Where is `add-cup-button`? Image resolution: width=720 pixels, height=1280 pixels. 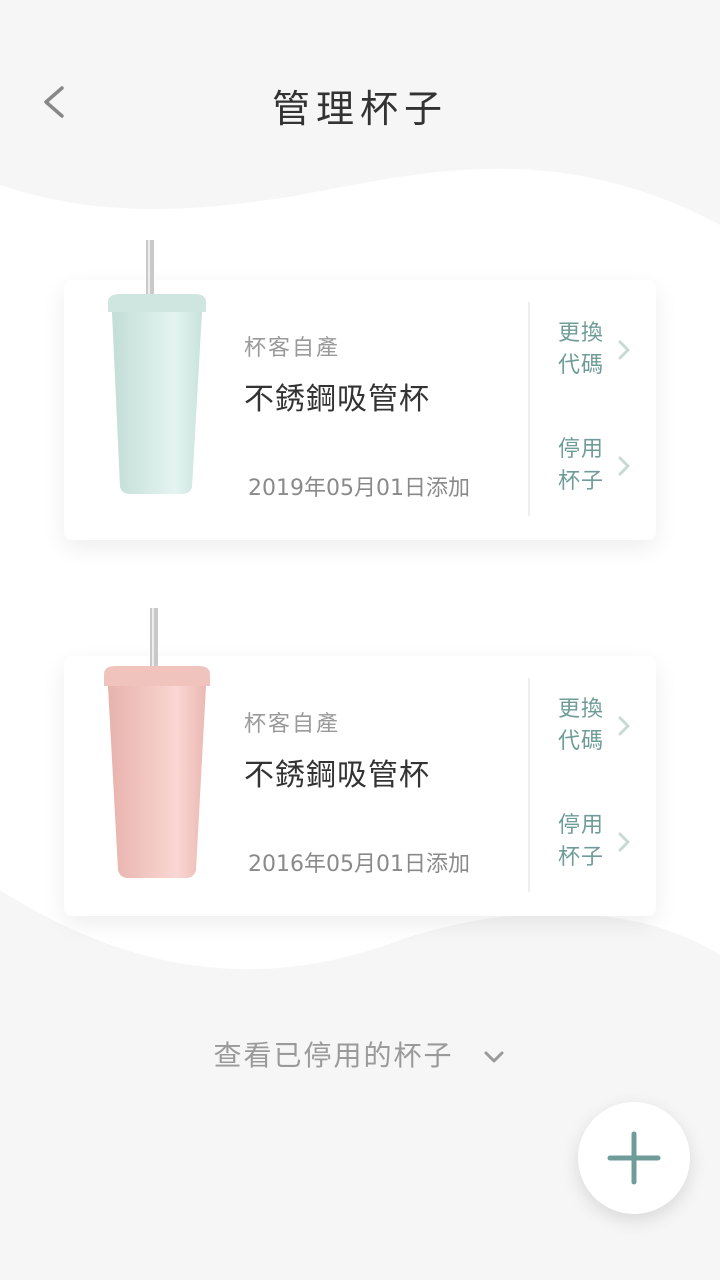
add-cup-button is located at coordinates (634, 1158).